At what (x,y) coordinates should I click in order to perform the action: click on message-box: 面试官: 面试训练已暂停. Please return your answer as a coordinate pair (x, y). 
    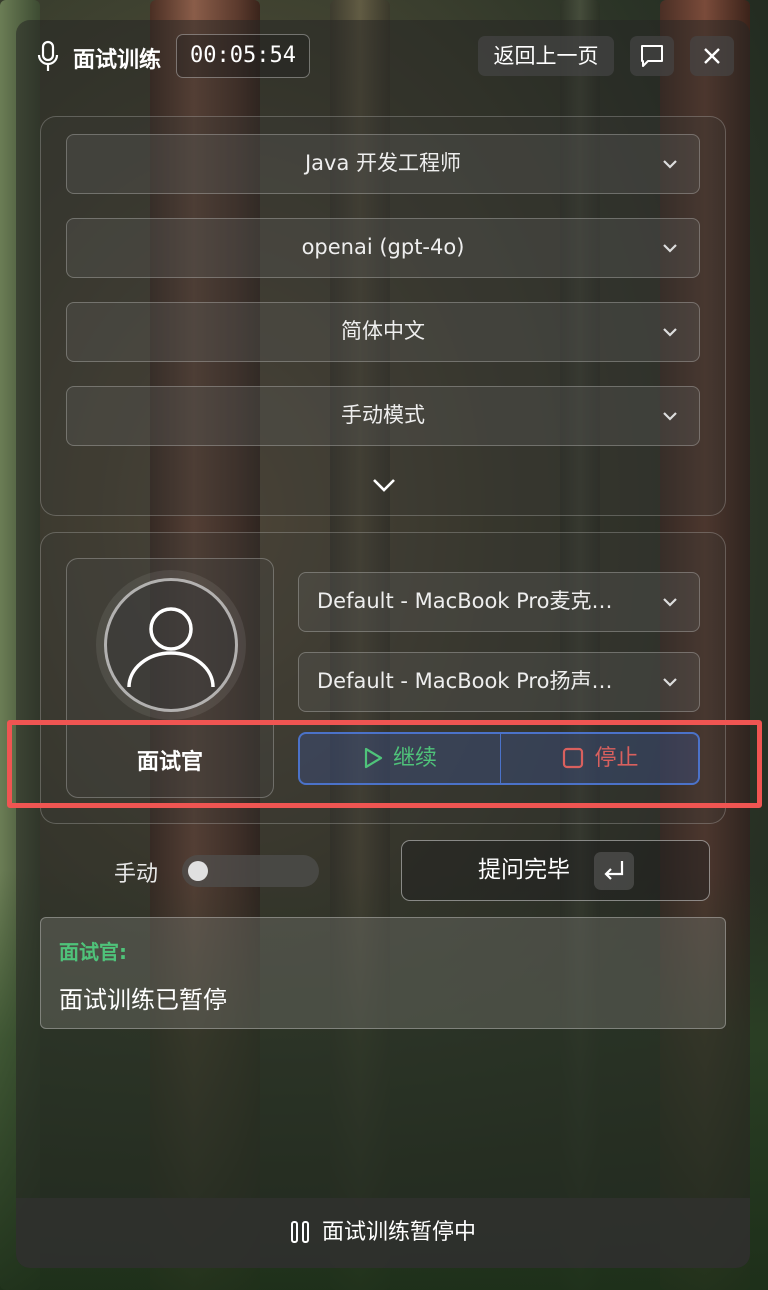
    Looking at the image, I should click on (383, 973).